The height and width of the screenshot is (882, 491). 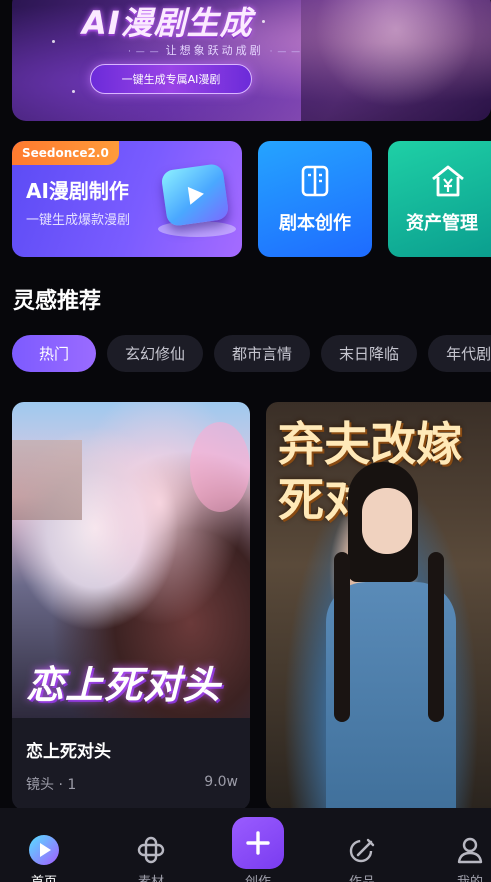 What do you see at coordinates (47, 480) in the screenshot?
I see `poster-building` at bounding box center [47, 480].